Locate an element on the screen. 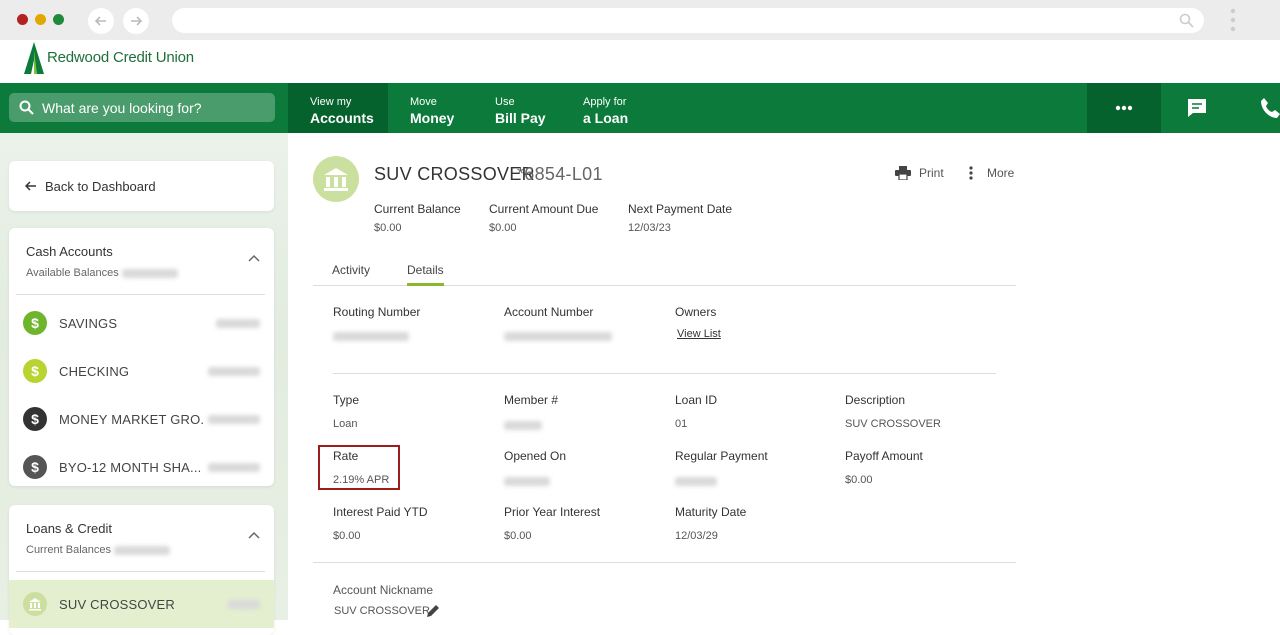 This screenshot has width=1280, height=635. loan-account-icon is located at coordinates (336, 179).